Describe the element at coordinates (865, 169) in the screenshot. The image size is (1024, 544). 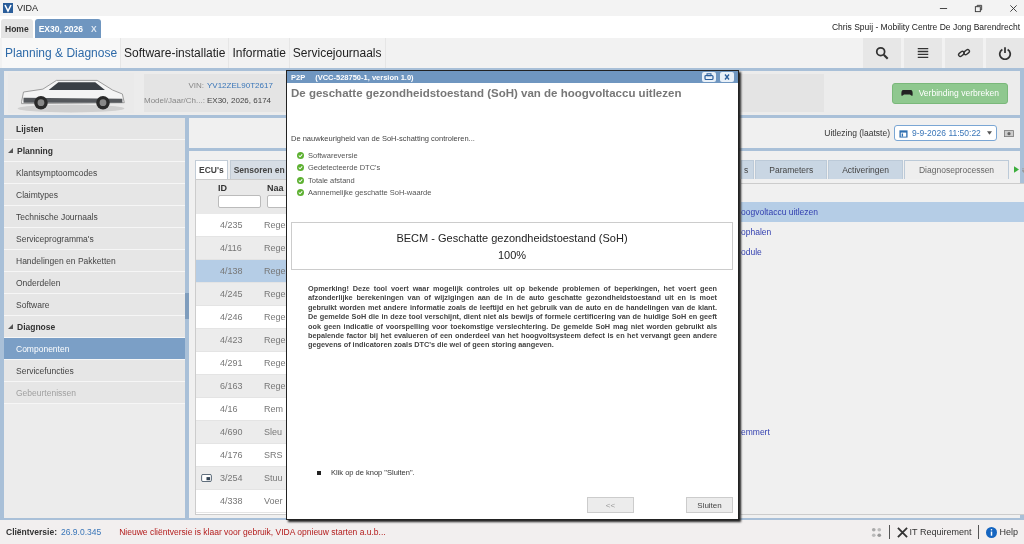
I see `panel-tab: Activeringen` at that location.